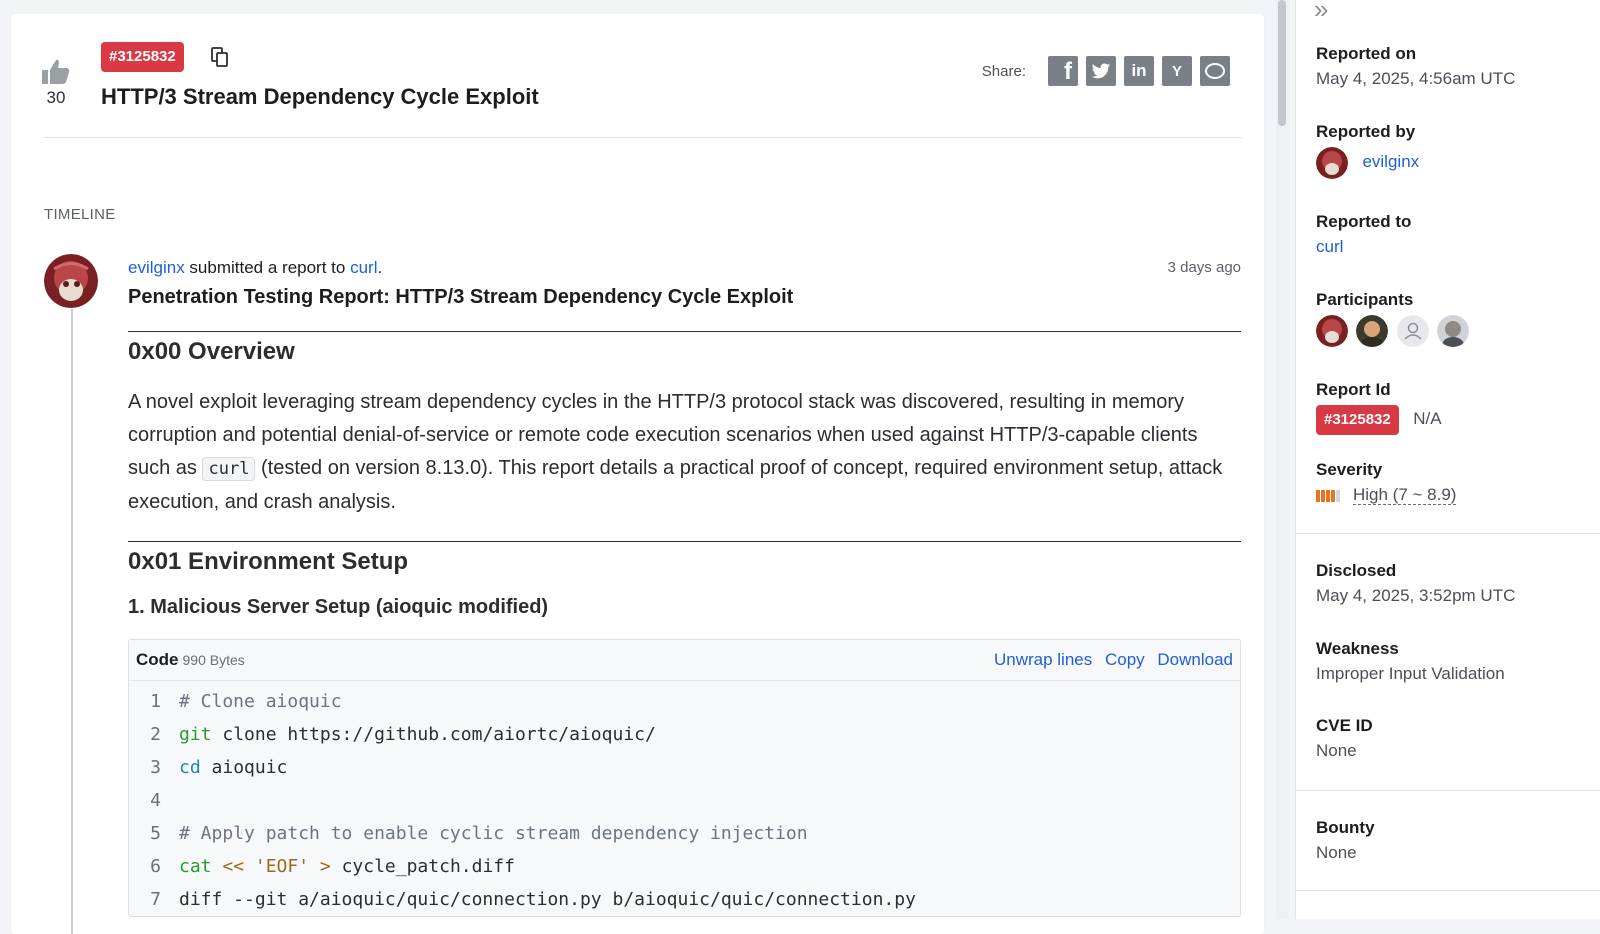 Image resolution: width=1600 pixels, height=934 pixels. Describe the element at coordinates (229, 469) in the screenshot. I see `inline-code: curl` at that location.